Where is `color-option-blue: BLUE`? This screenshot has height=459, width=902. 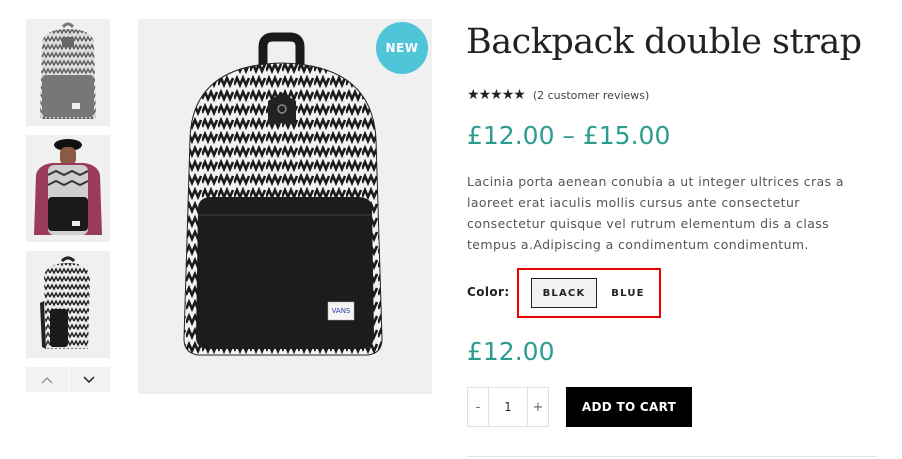 color-option-blue: BLUE is located at coordinates (628, 293).